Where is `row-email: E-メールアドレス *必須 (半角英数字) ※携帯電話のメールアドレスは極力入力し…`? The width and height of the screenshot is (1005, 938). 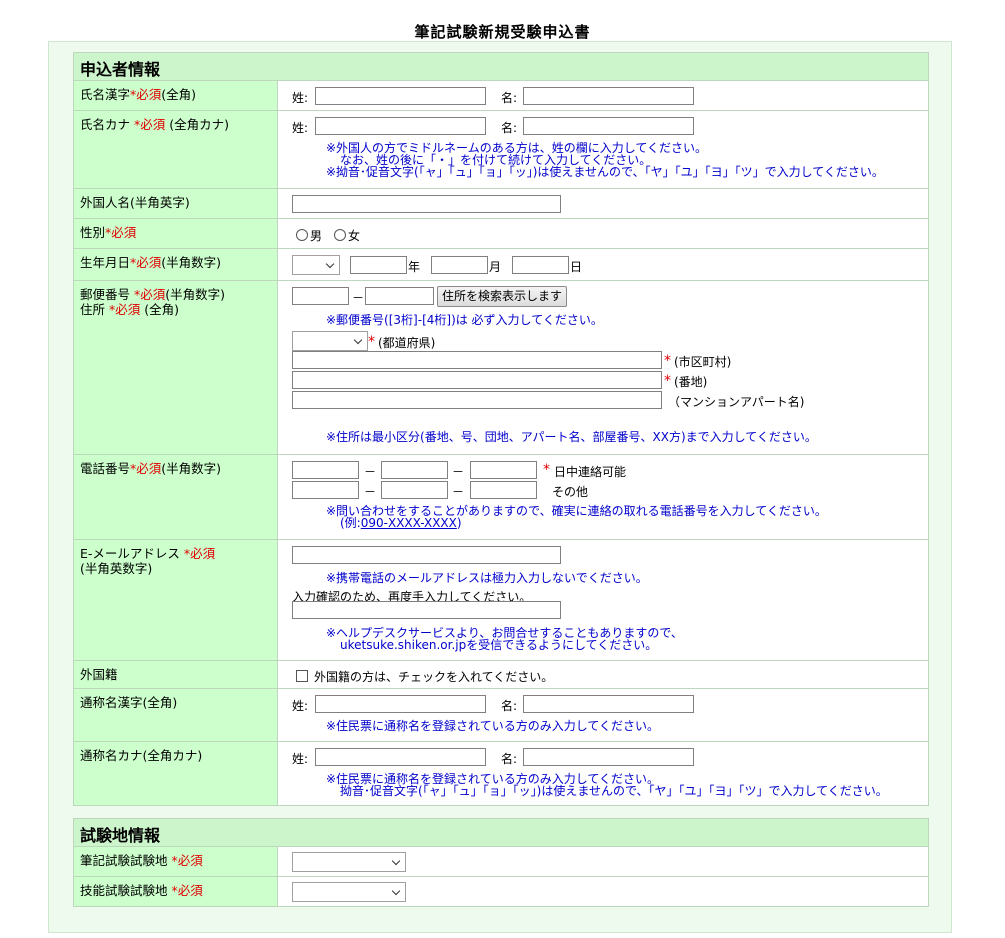 row-email: E-メールアドレス *必須 (半角英数字) ※携帯電話のメールアドレスは極力入力し… is located at coordinates (501, 600).